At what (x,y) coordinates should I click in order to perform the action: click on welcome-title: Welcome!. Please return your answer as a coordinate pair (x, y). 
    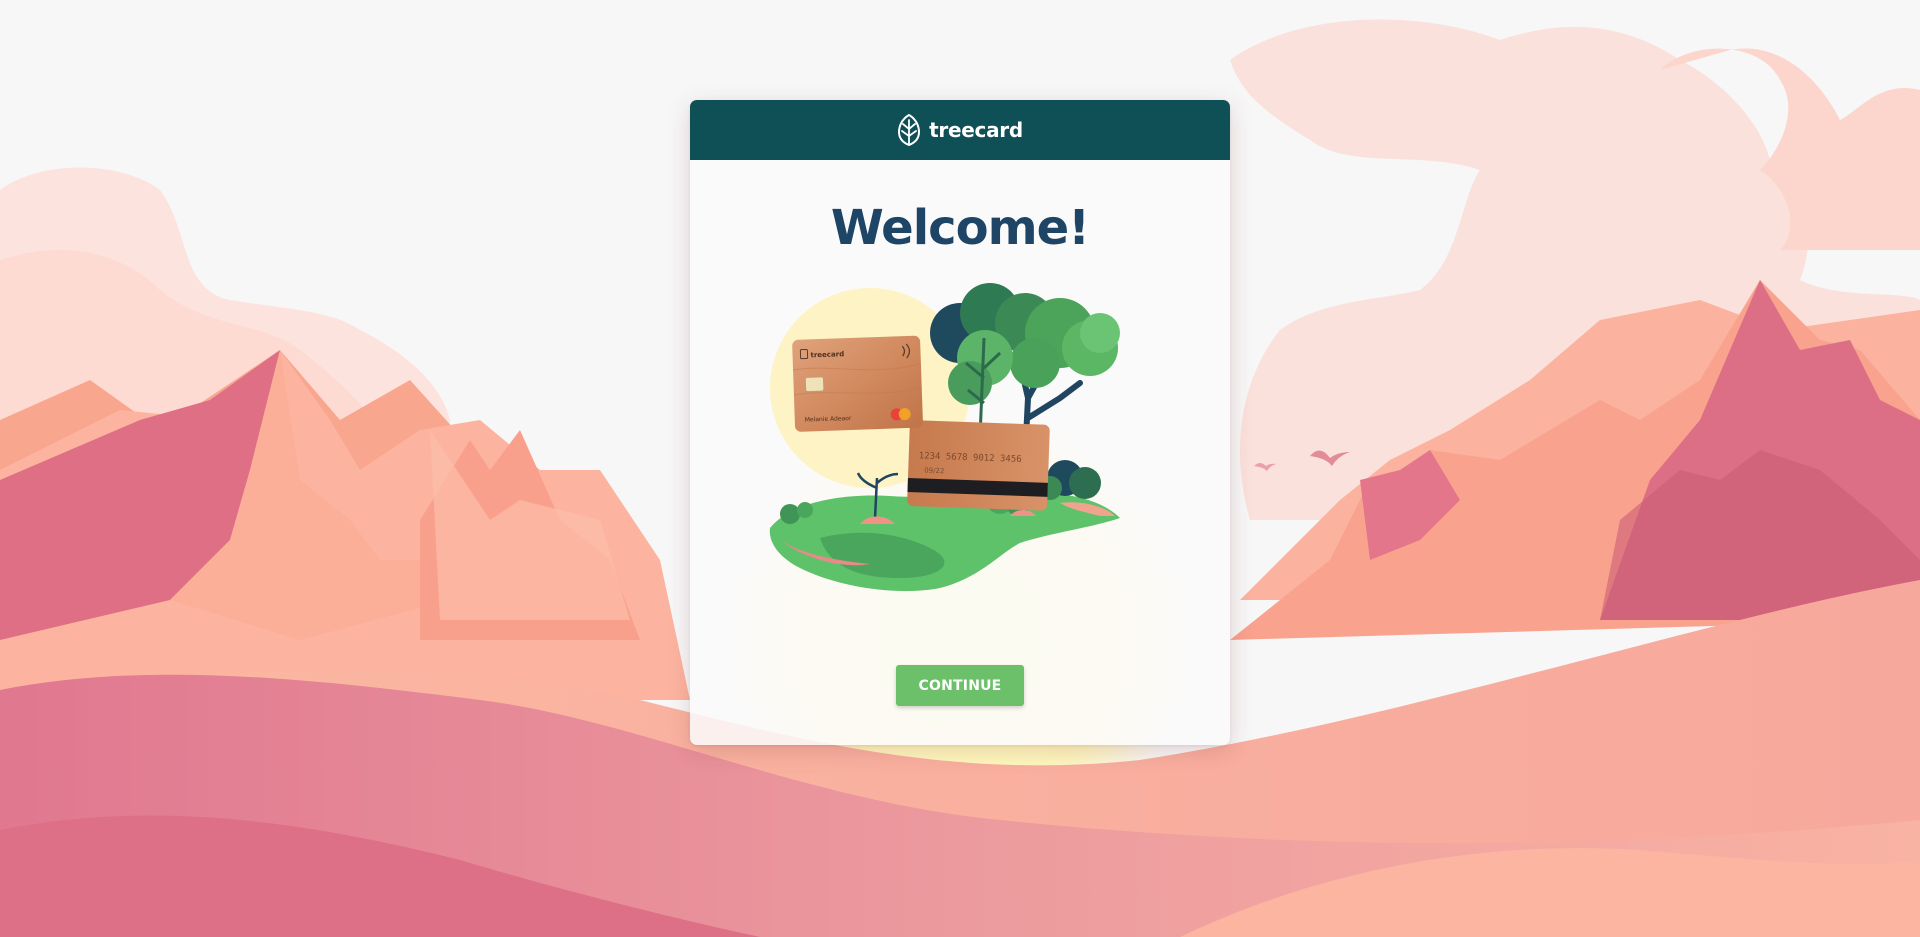
    Looking at the image, I should click on (960, 228).